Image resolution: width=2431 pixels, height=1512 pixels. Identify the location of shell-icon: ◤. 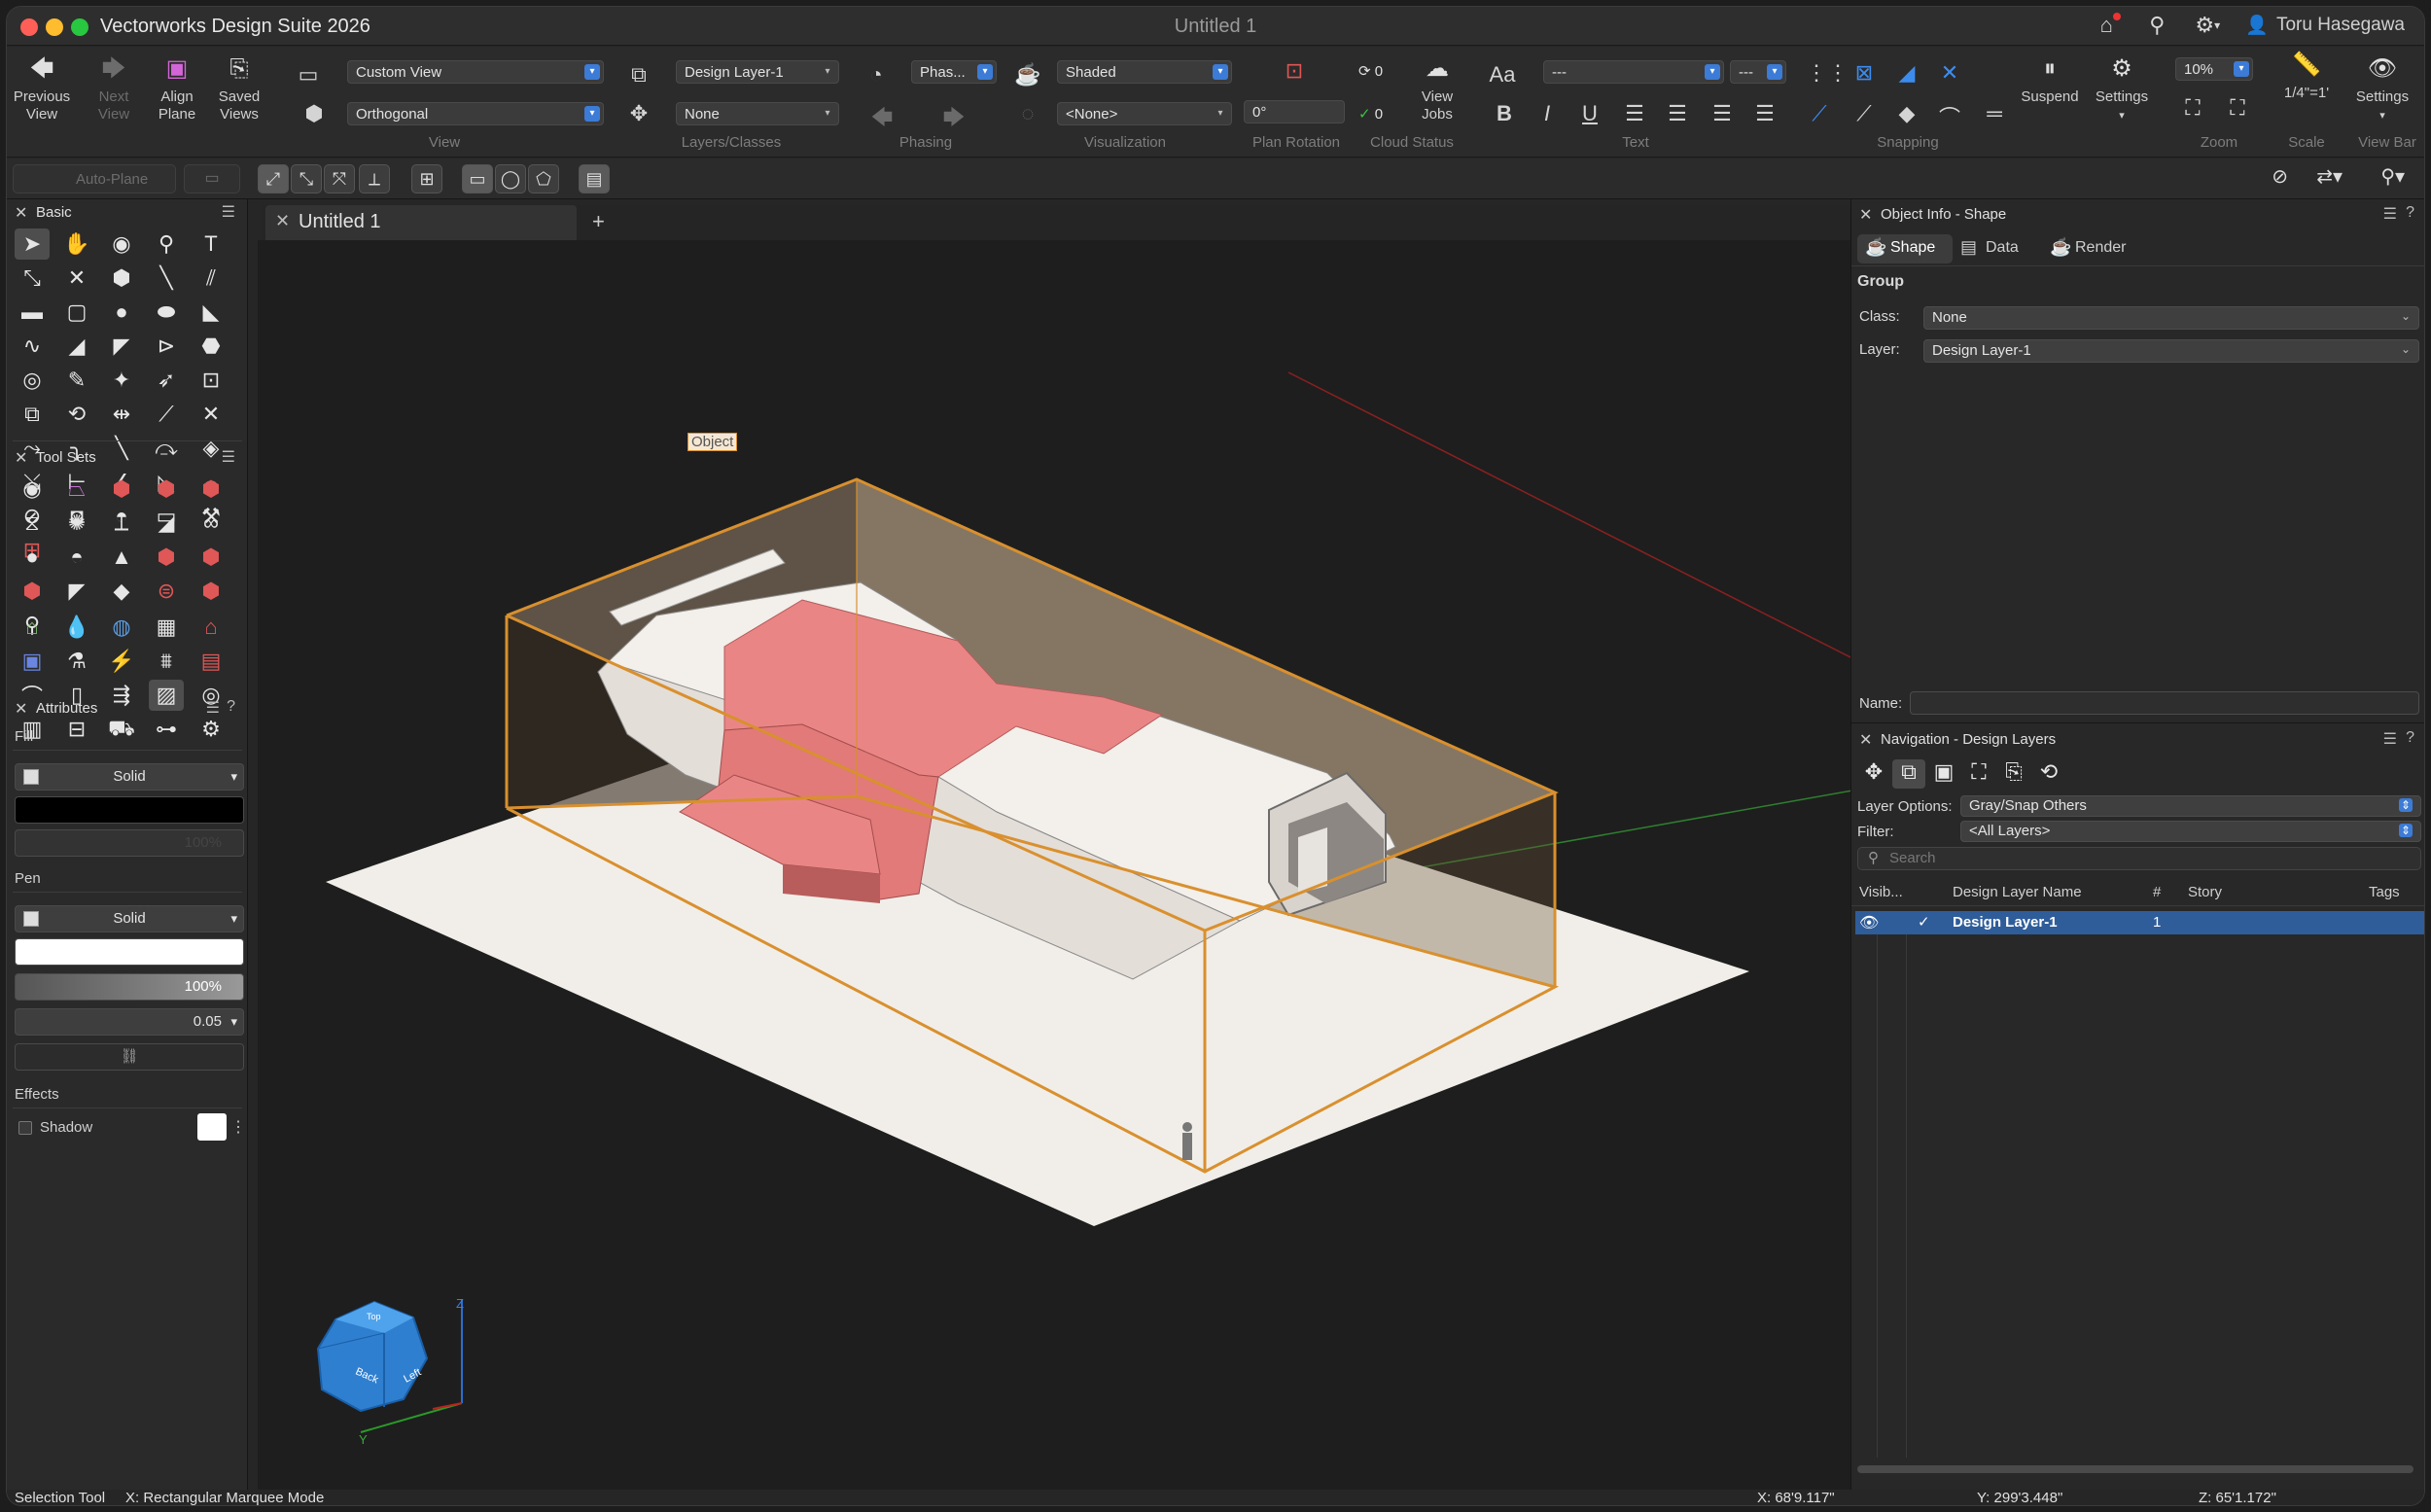
(76, 591).